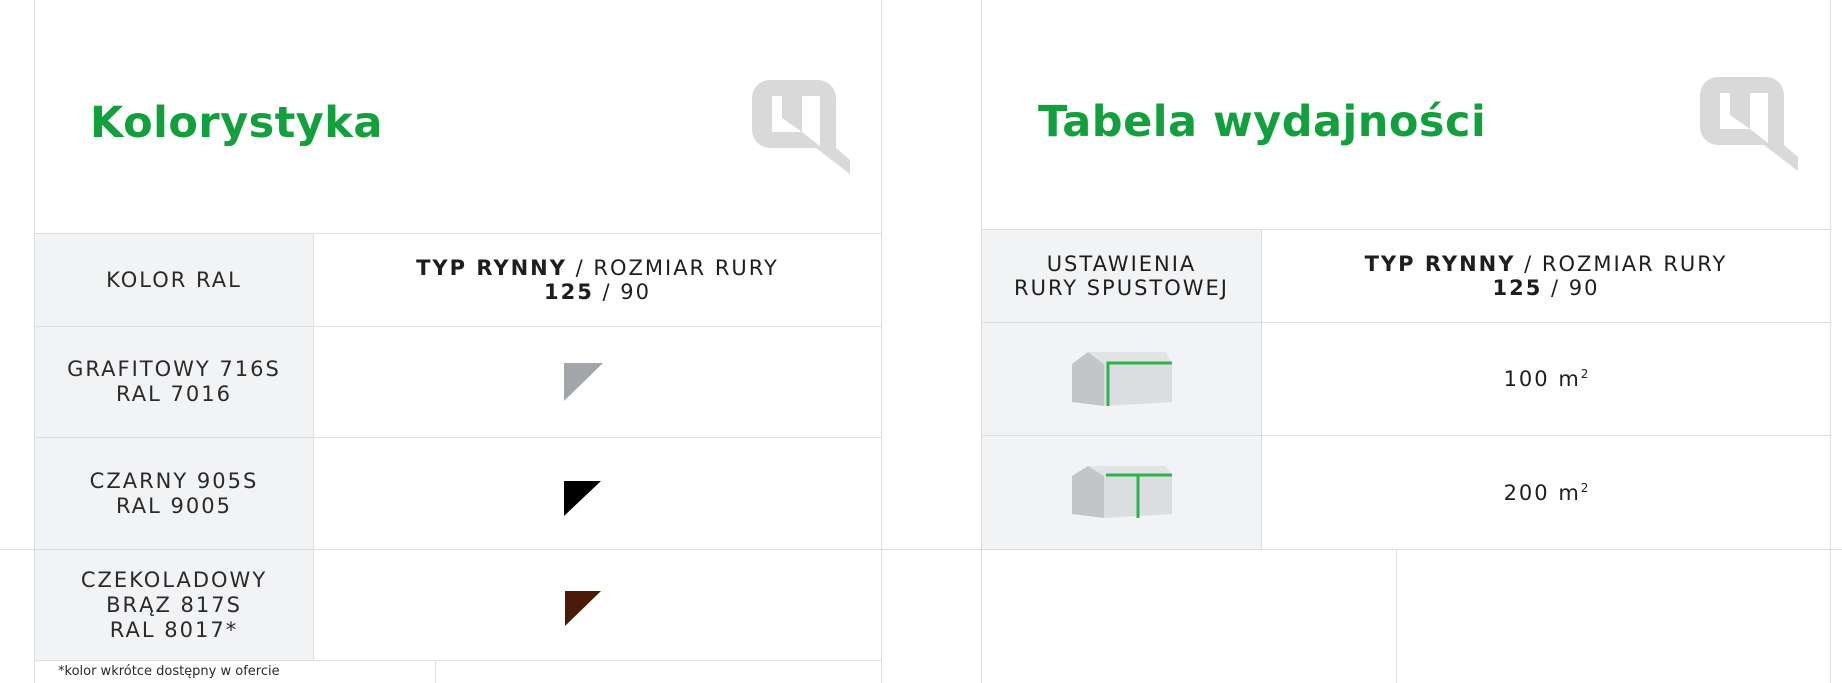  I want to click on color-name-cell: GRAFITOWY 716S RAL 7016, so click(174, 382).